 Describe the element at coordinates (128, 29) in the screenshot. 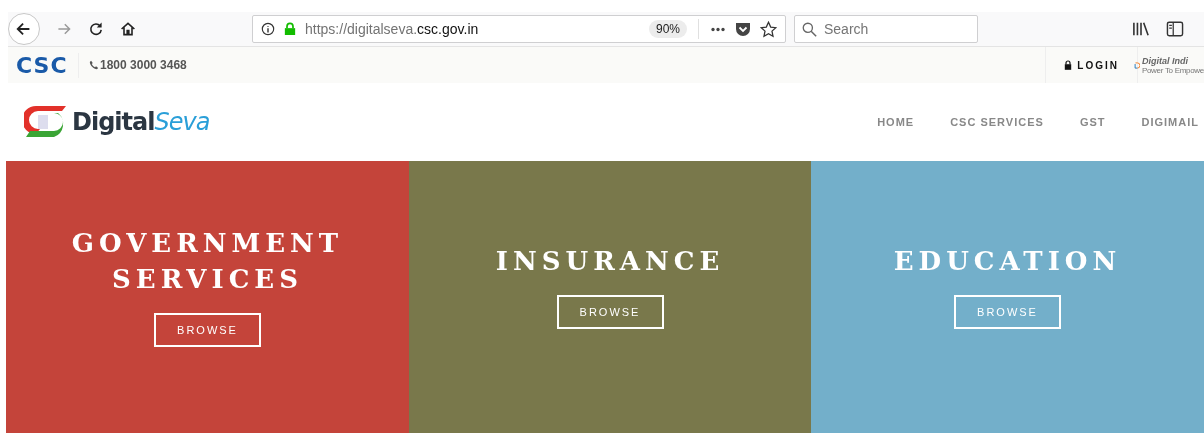

I see `home-icon` at that location.